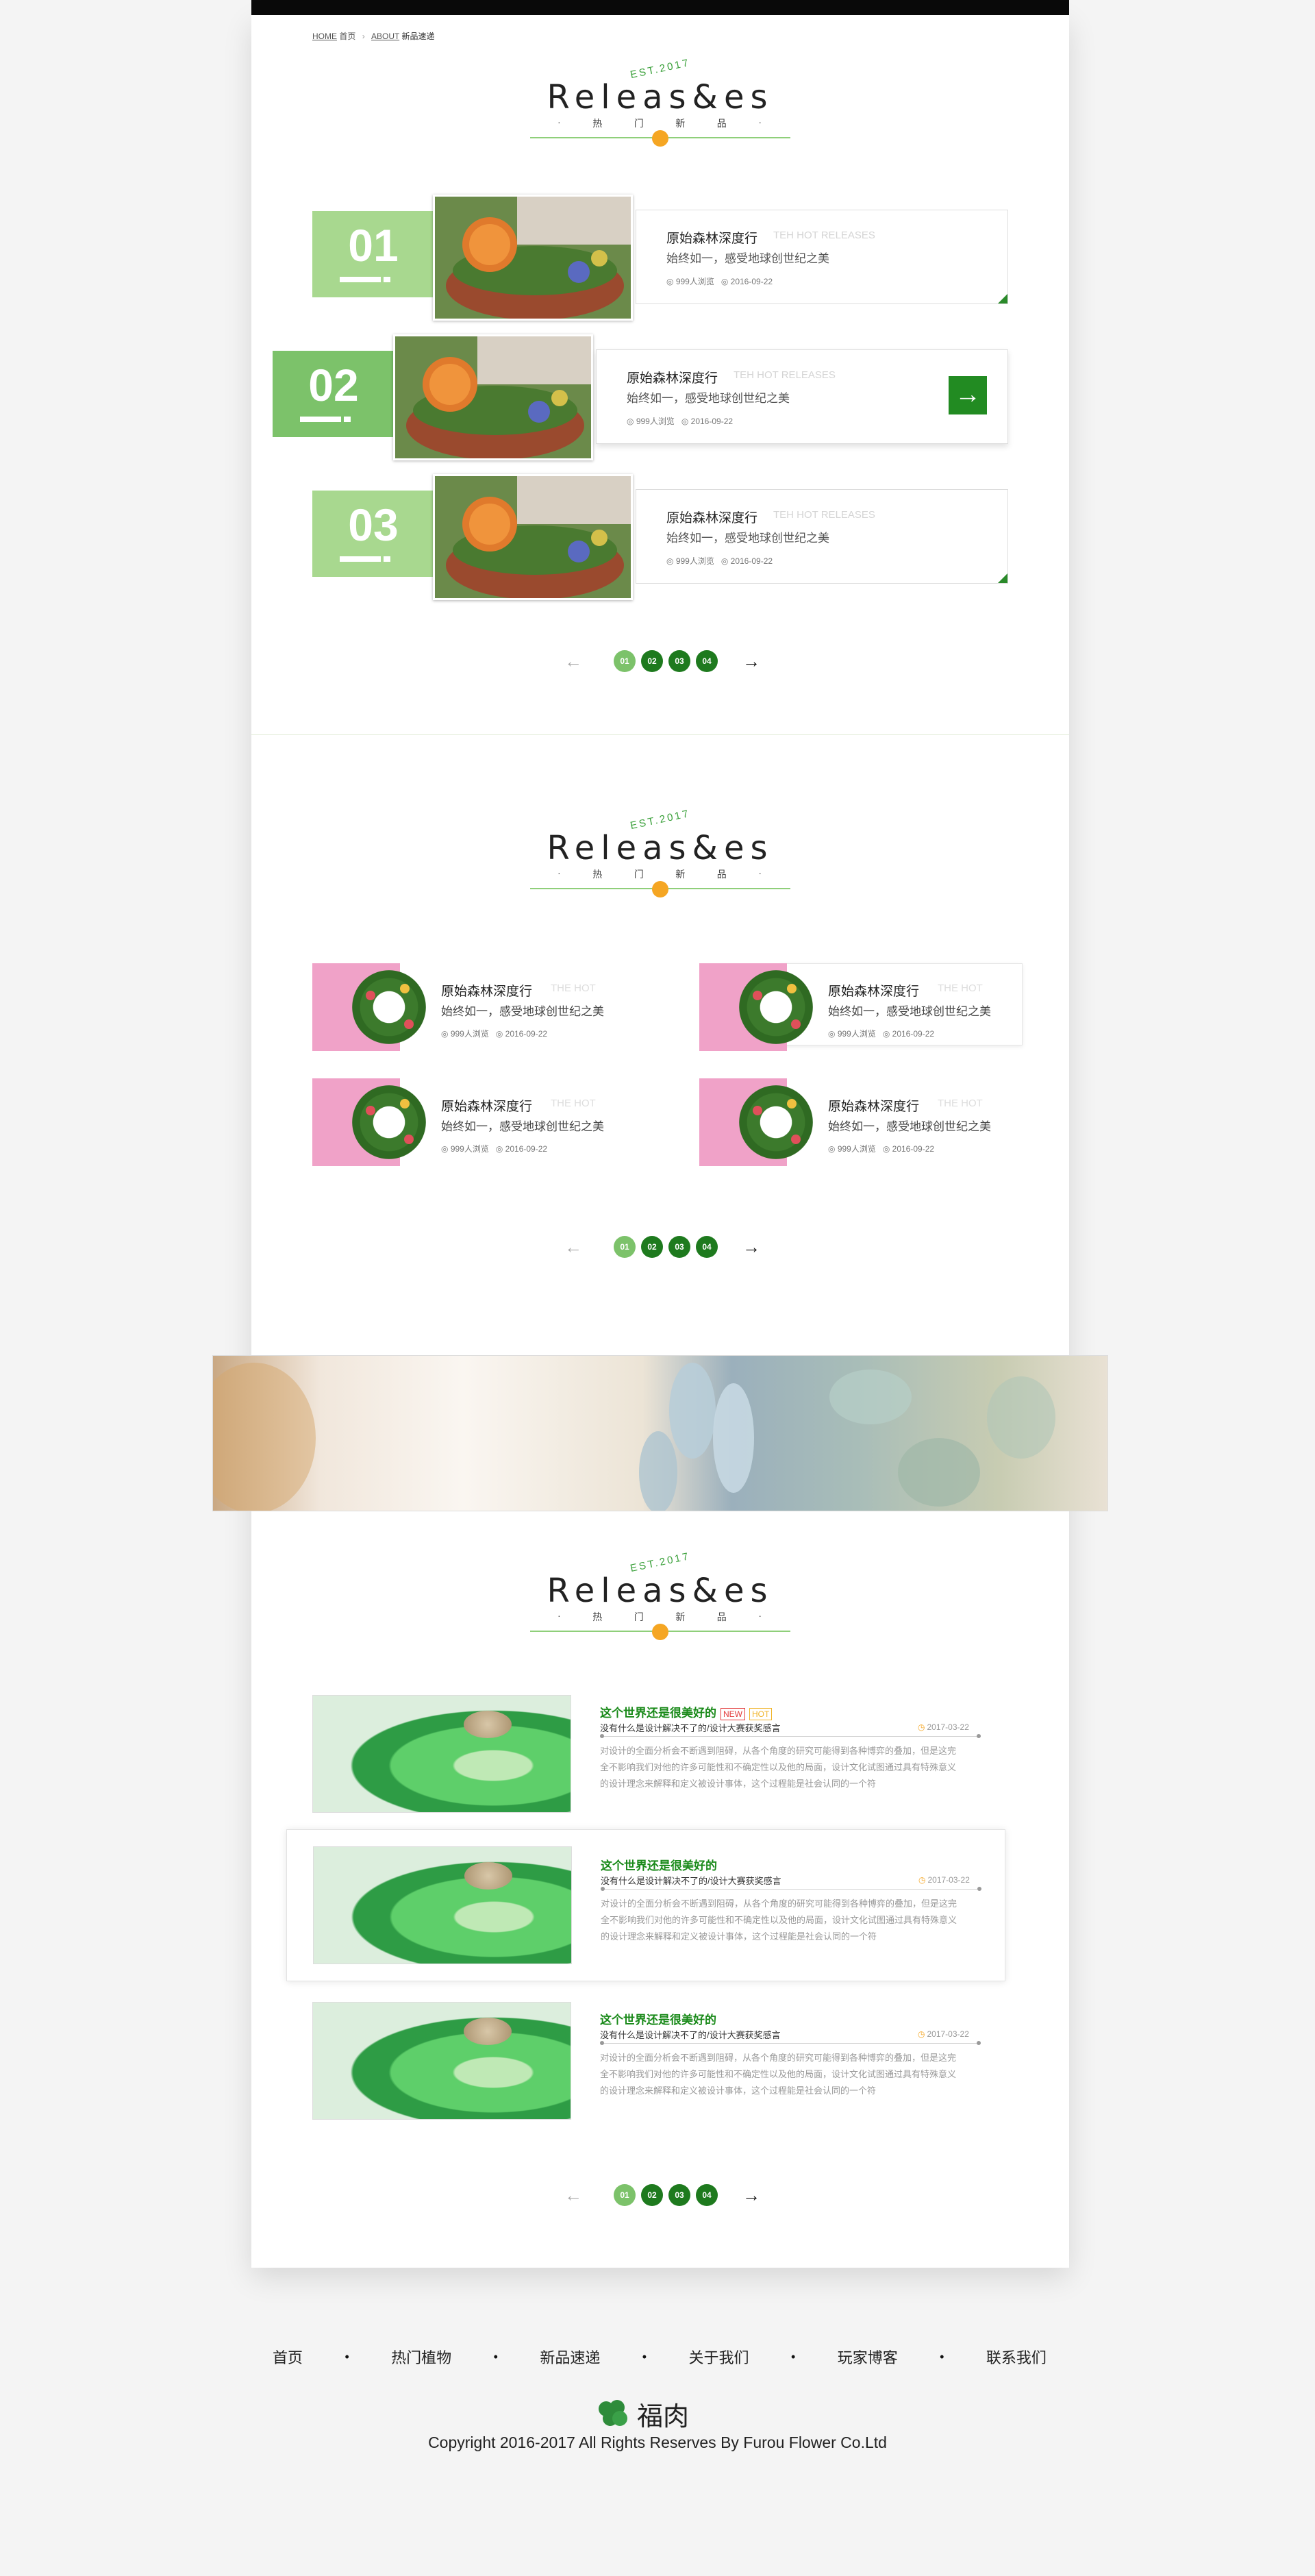 The height and width of the screenshot is (2576, 1315). I want to click on release-number-badge: 01, so click(373, 254).